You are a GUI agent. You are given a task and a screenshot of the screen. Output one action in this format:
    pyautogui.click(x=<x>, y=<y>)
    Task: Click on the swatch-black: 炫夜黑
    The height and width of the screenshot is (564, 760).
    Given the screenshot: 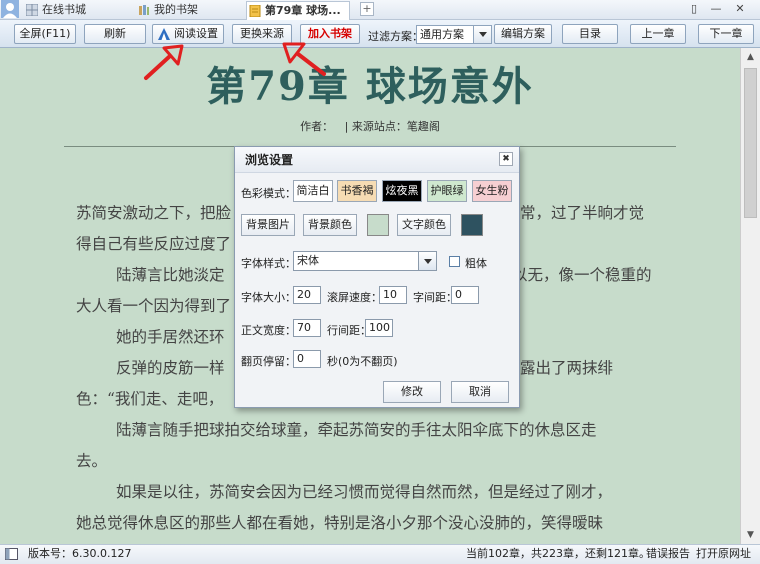 What is the action you would take?
    pyautogui.click(x=402, y=191)
    